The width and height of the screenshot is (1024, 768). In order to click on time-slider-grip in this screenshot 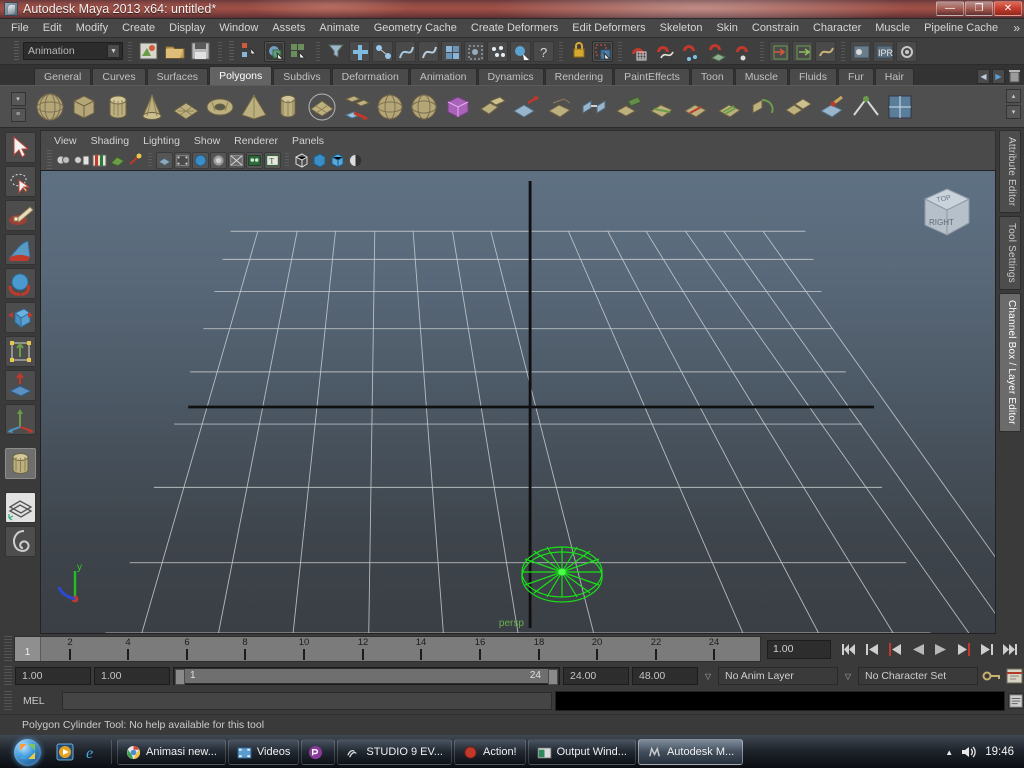, I will do `click(8, 649)`.